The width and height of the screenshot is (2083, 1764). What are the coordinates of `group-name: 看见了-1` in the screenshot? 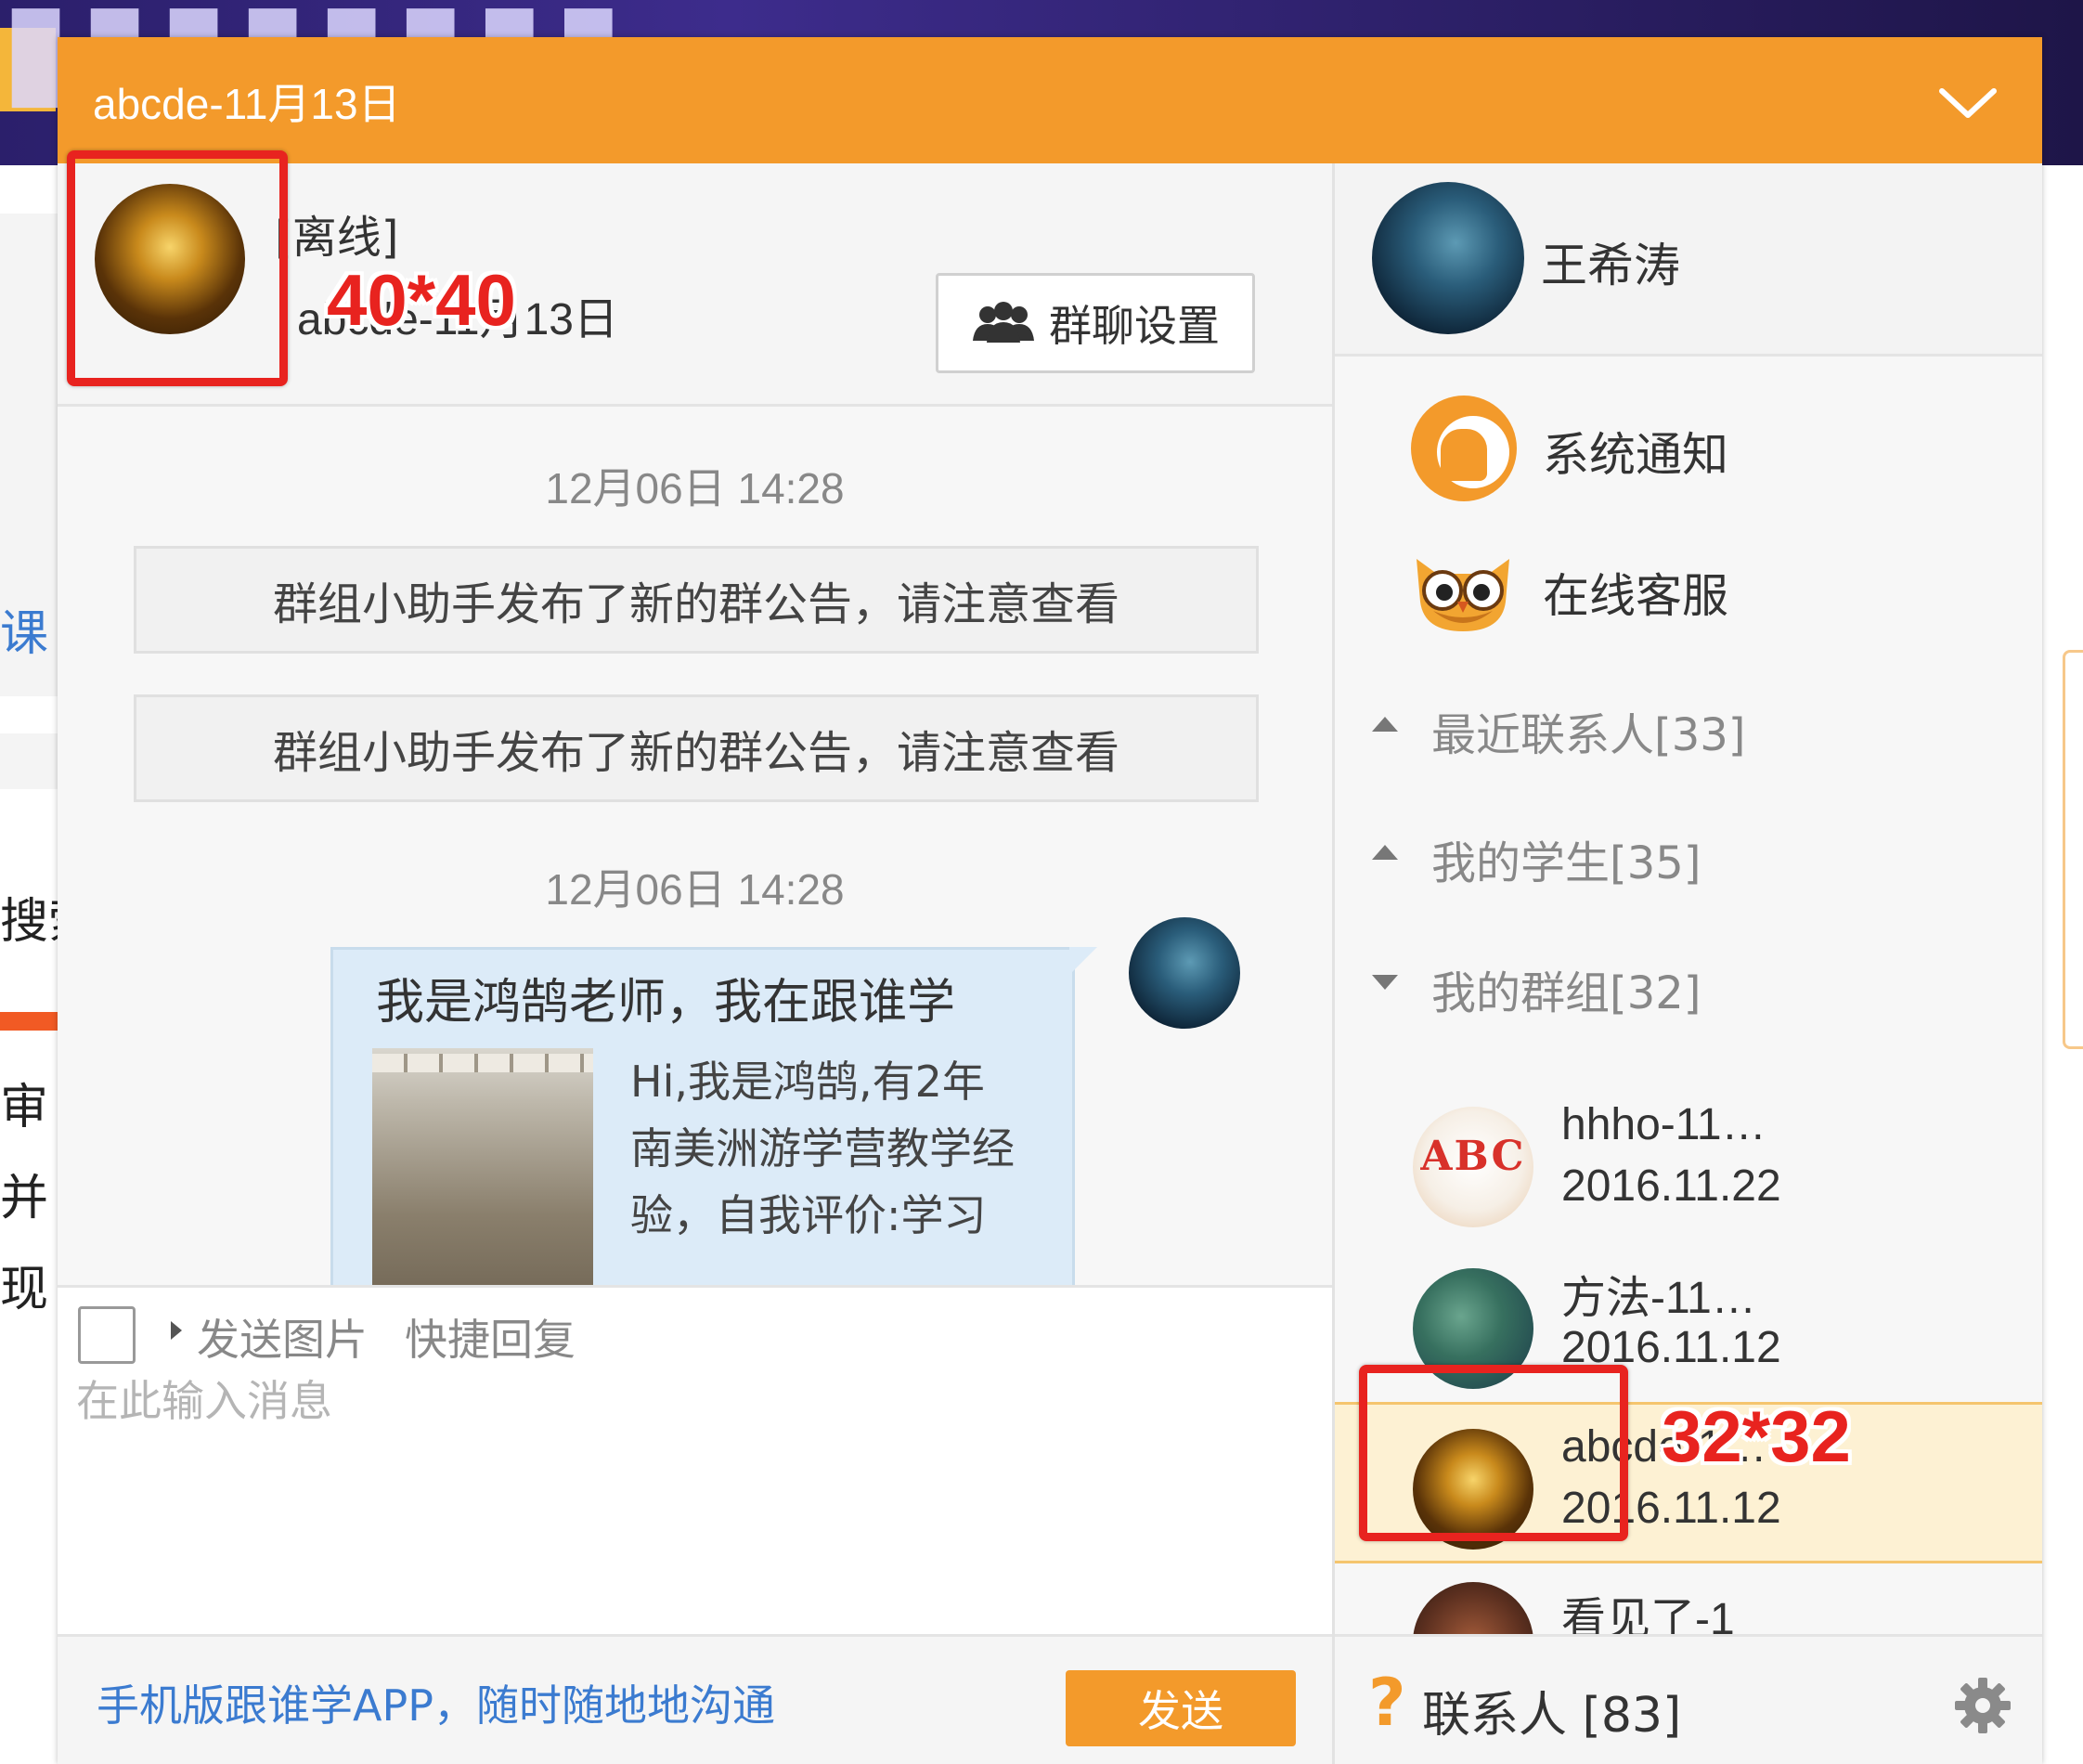 It's located at (1648, 1614).